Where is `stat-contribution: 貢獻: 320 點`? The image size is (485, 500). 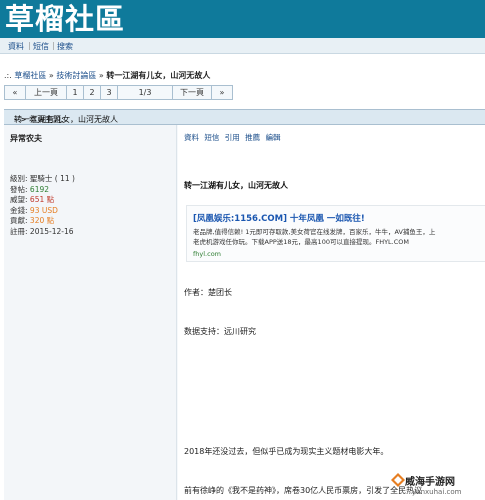 stat-contribution: 貢獻: 320 點 is located at coordinates (32, 220).